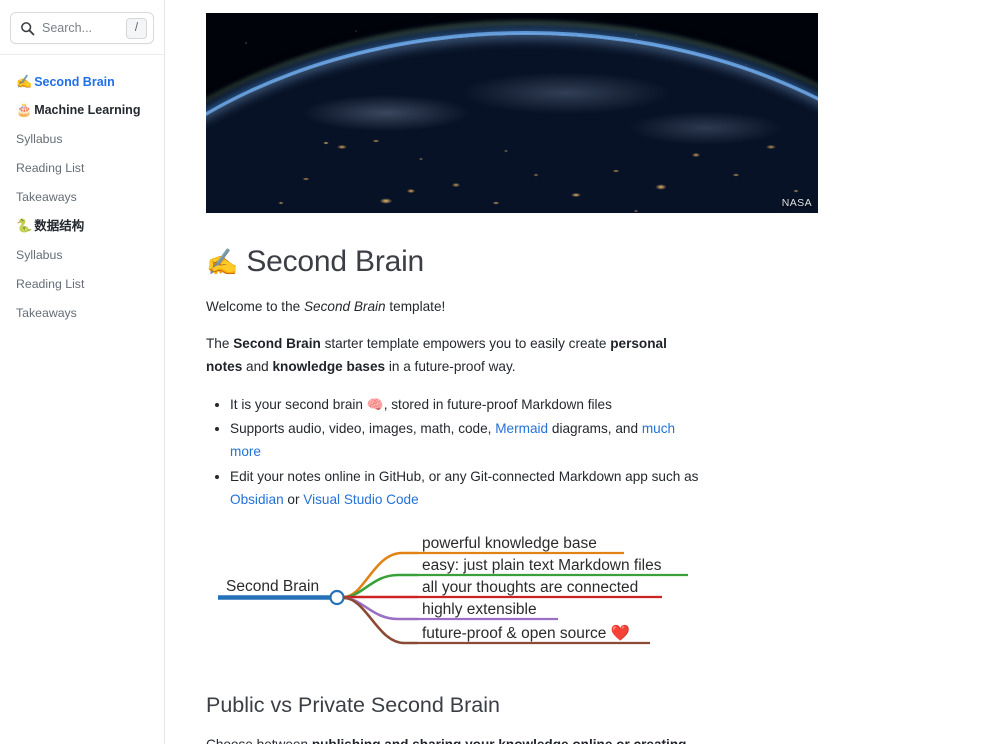 The width and height of the screenshot is (992, 744). Describe the element at coordinates (82, 168) in the screenshot. I see `sidebar-item-ml-reading-list: Reading List` at that location.